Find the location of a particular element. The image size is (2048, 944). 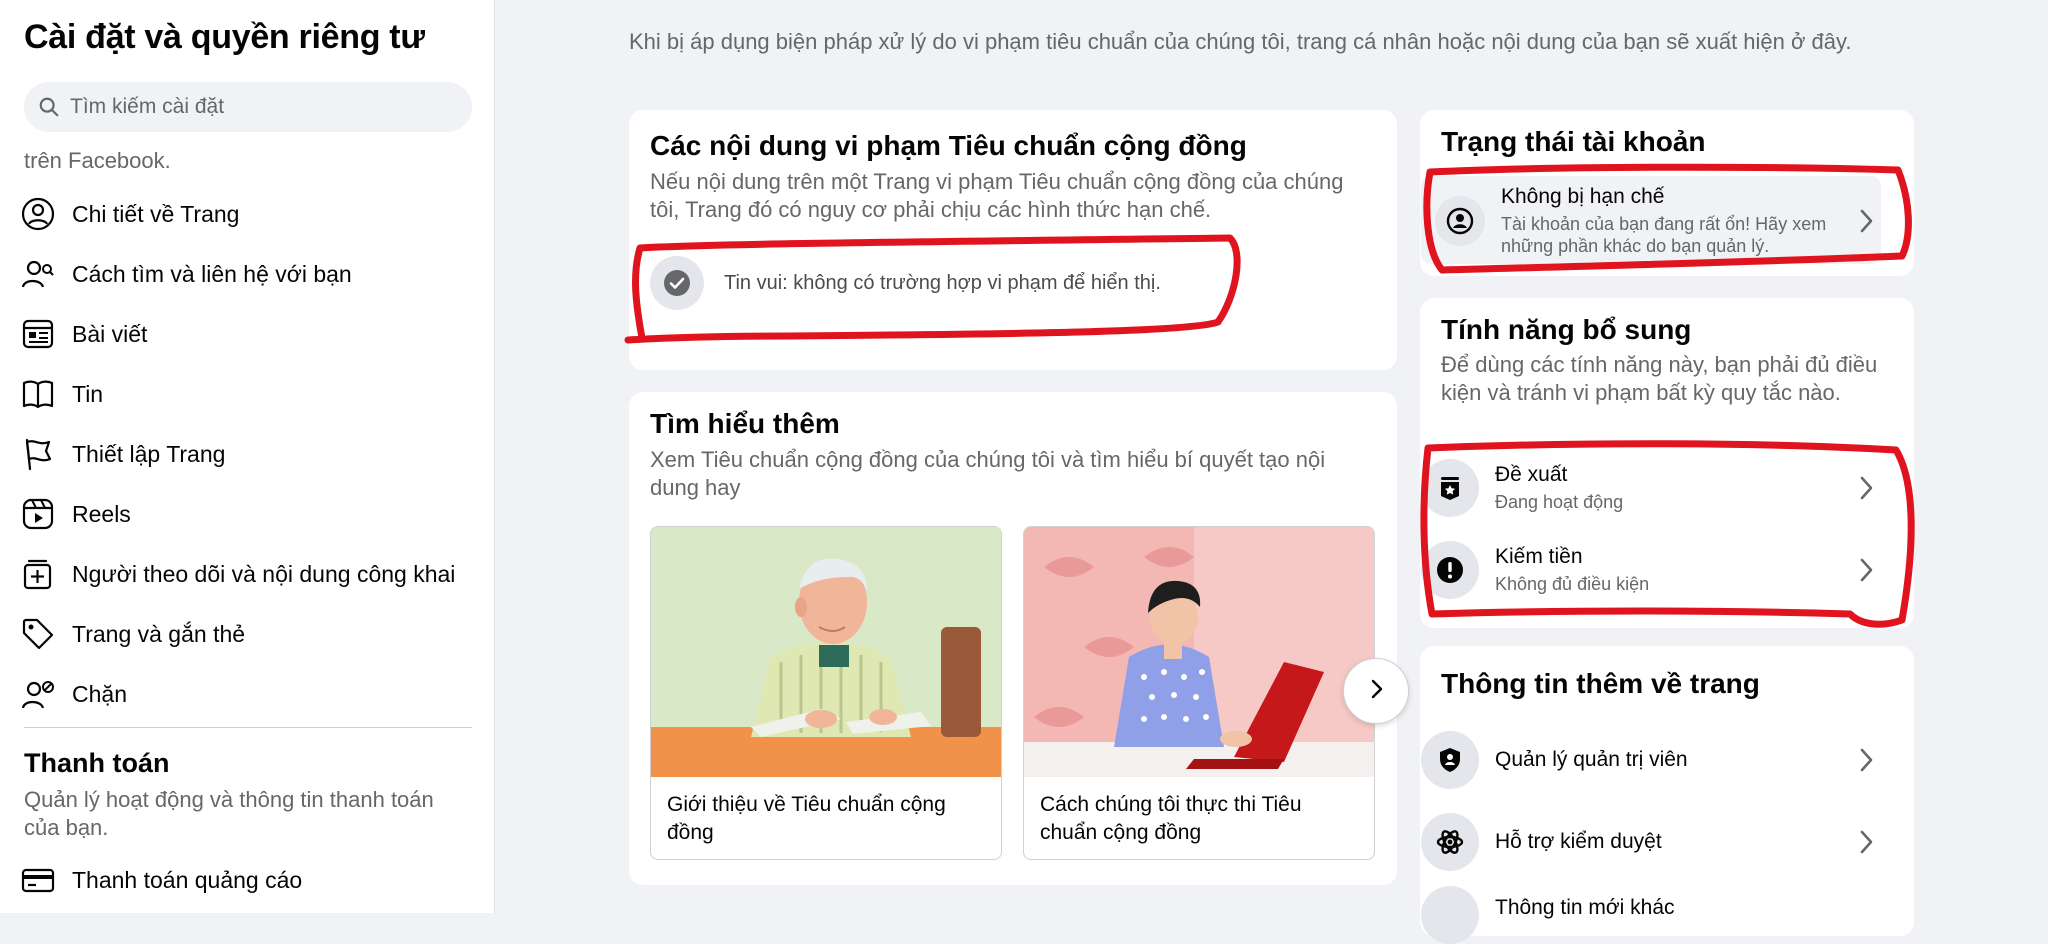

sidebar-item-followers: Người theo dõi và nội dung công khai is located at coordinates (245, 574).